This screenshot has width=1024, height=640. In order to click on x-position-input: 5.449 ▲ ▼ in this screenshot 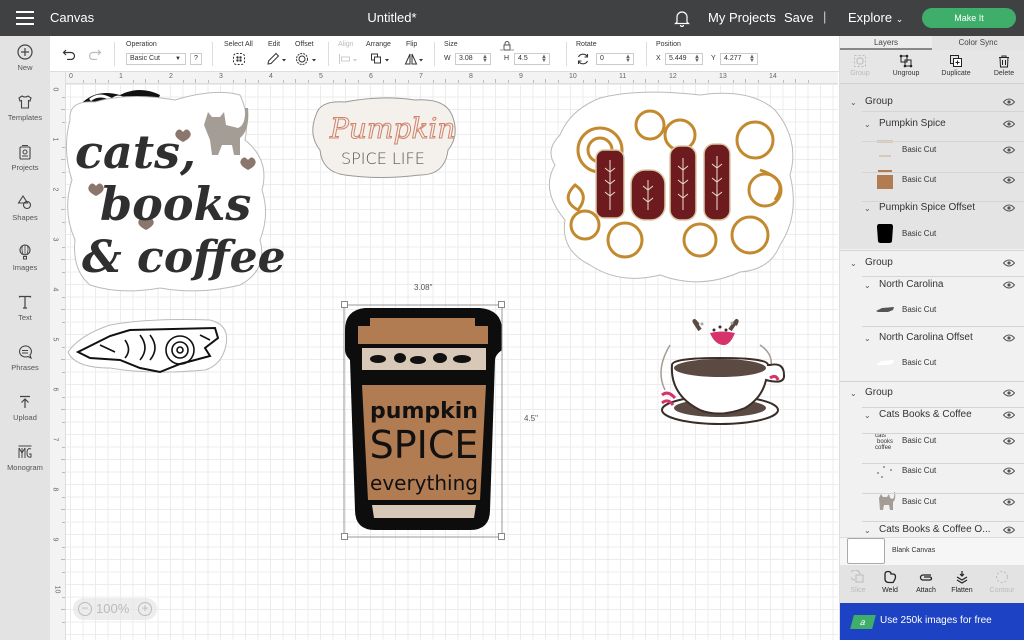, I will do `click(684, 59)`.